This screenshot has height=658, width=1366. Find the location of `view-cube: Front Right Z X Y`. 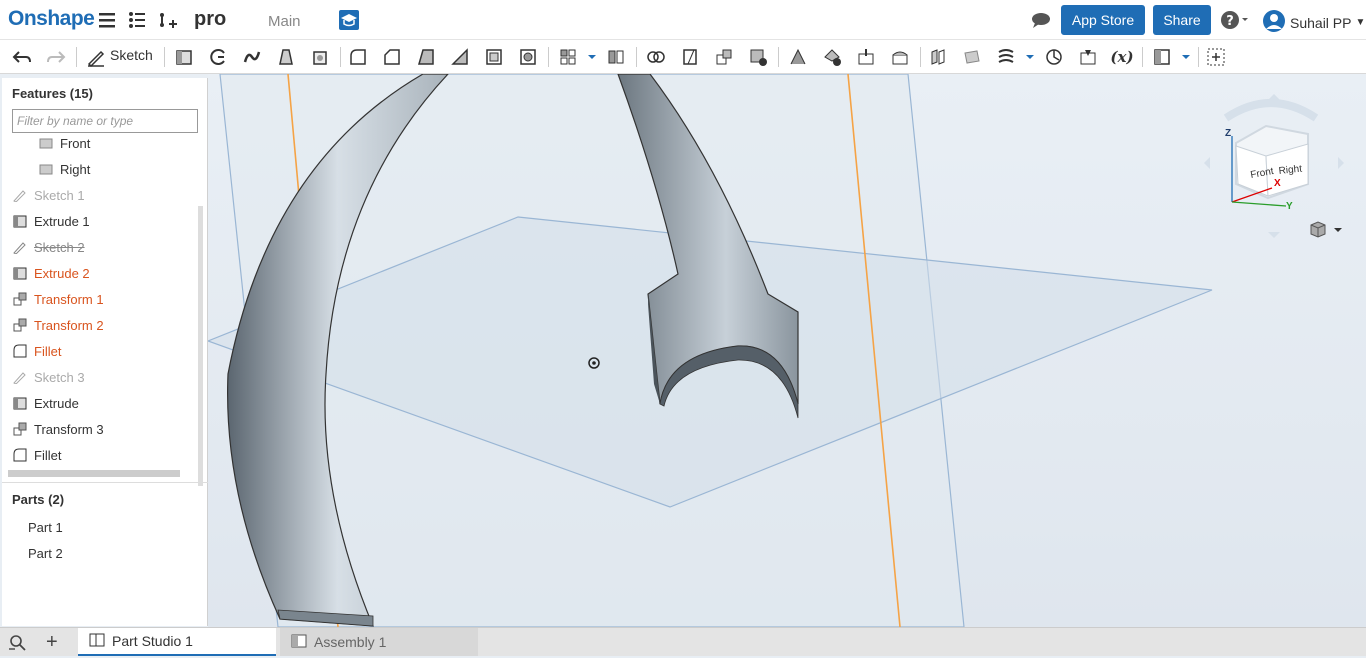

view-cube: Front Right Z X Y is located at coordinates (1271, 163).